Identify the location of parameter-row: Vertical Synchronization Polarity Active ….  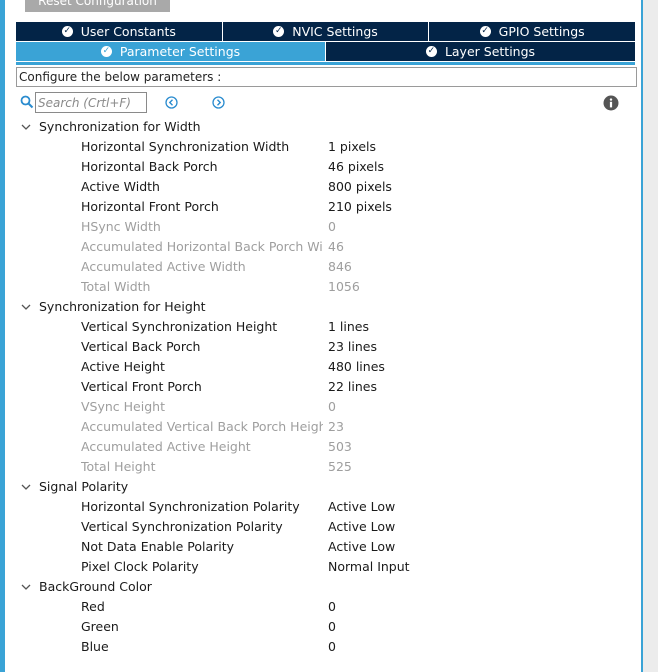
(320, 527).